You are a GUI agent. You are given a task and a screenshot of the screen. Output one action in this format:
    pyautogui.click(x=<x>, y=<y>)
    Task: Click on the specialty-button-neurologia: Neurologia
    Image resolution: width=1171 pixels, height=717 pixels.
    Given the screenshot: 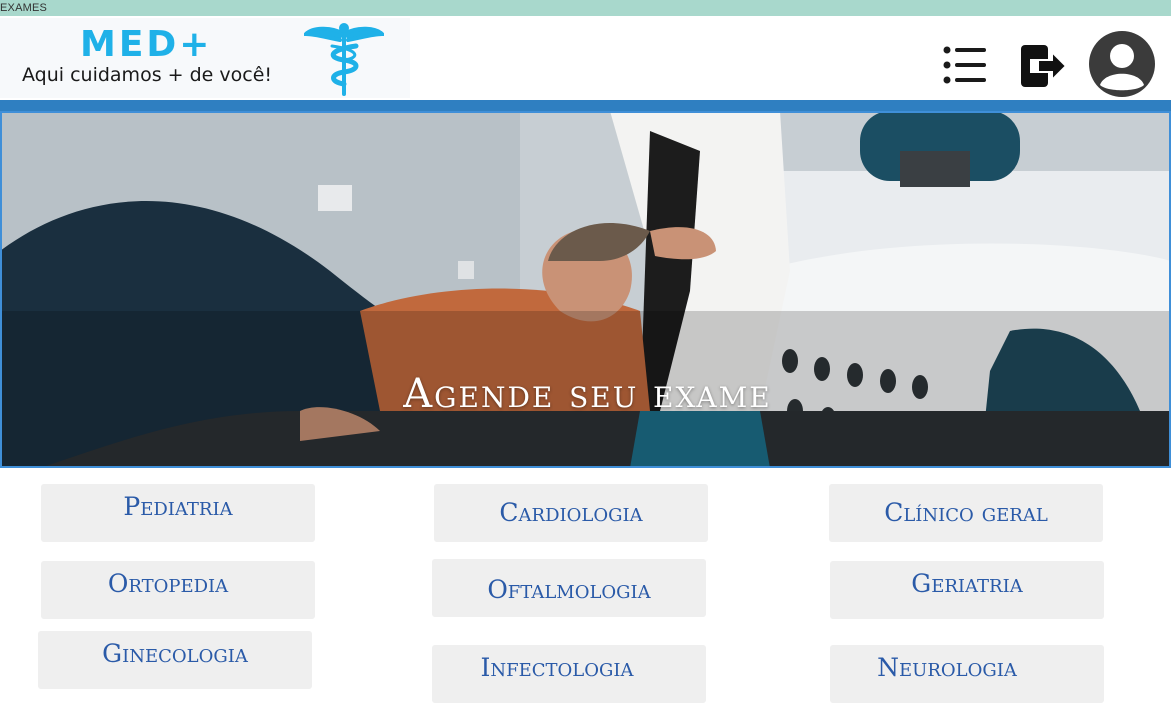 What is the action you would take?
    pyautogui.click(x=967, y=674)
    